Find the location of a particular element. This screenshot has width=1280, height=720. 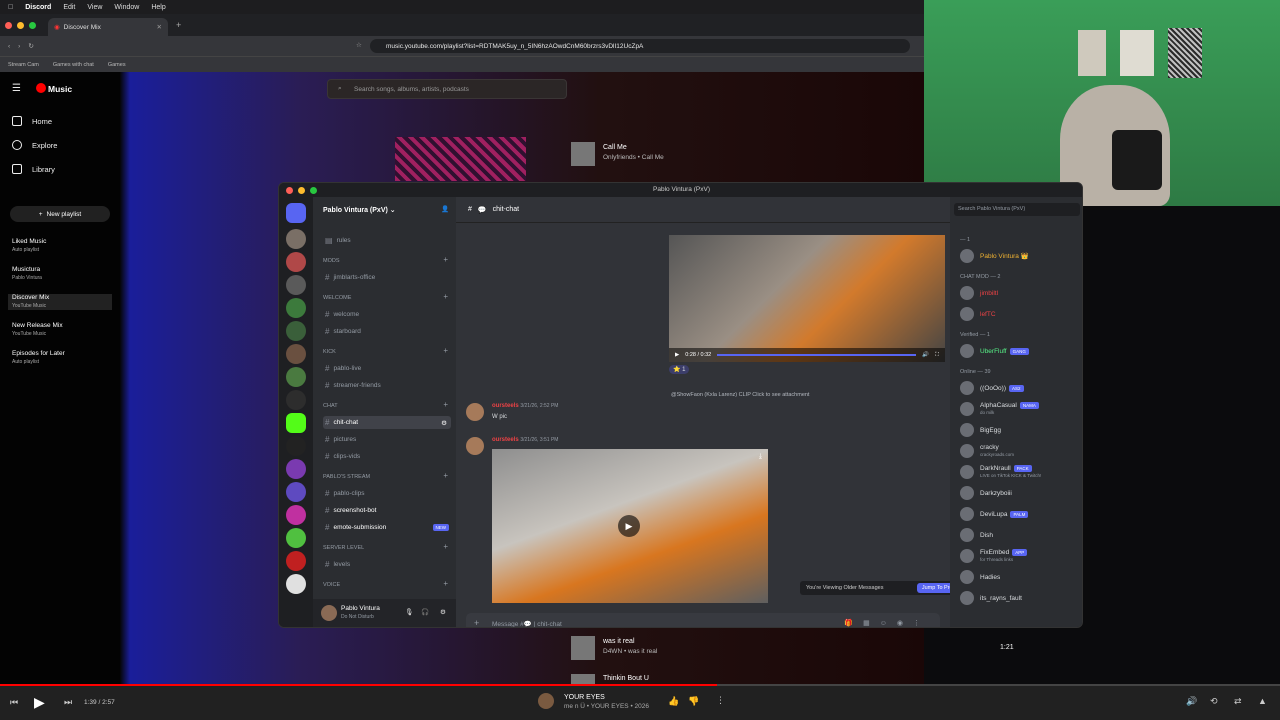

category-voice: VOICE is located at coordinates (331, 585).